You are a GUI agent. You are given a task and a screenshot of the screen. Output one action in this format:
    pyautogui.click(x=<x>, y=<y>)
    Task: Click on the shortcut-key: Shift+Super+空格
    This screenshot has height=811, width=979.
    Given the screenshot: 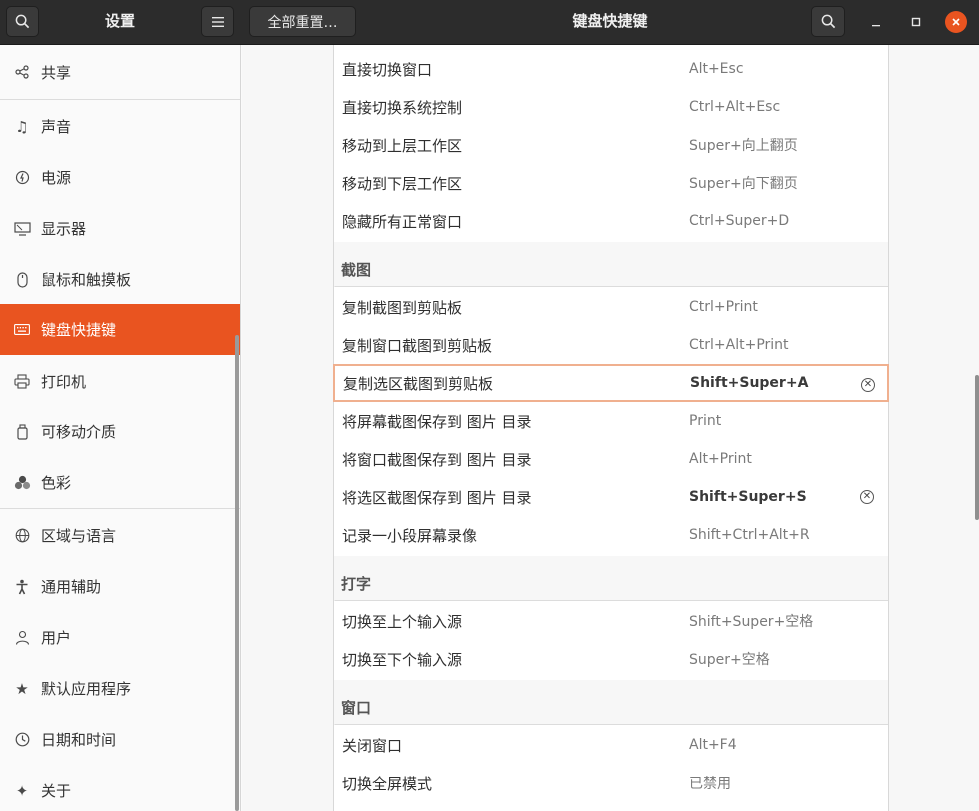 What is the action you would take?
    pyautogui.click(x=751, y=622)
    